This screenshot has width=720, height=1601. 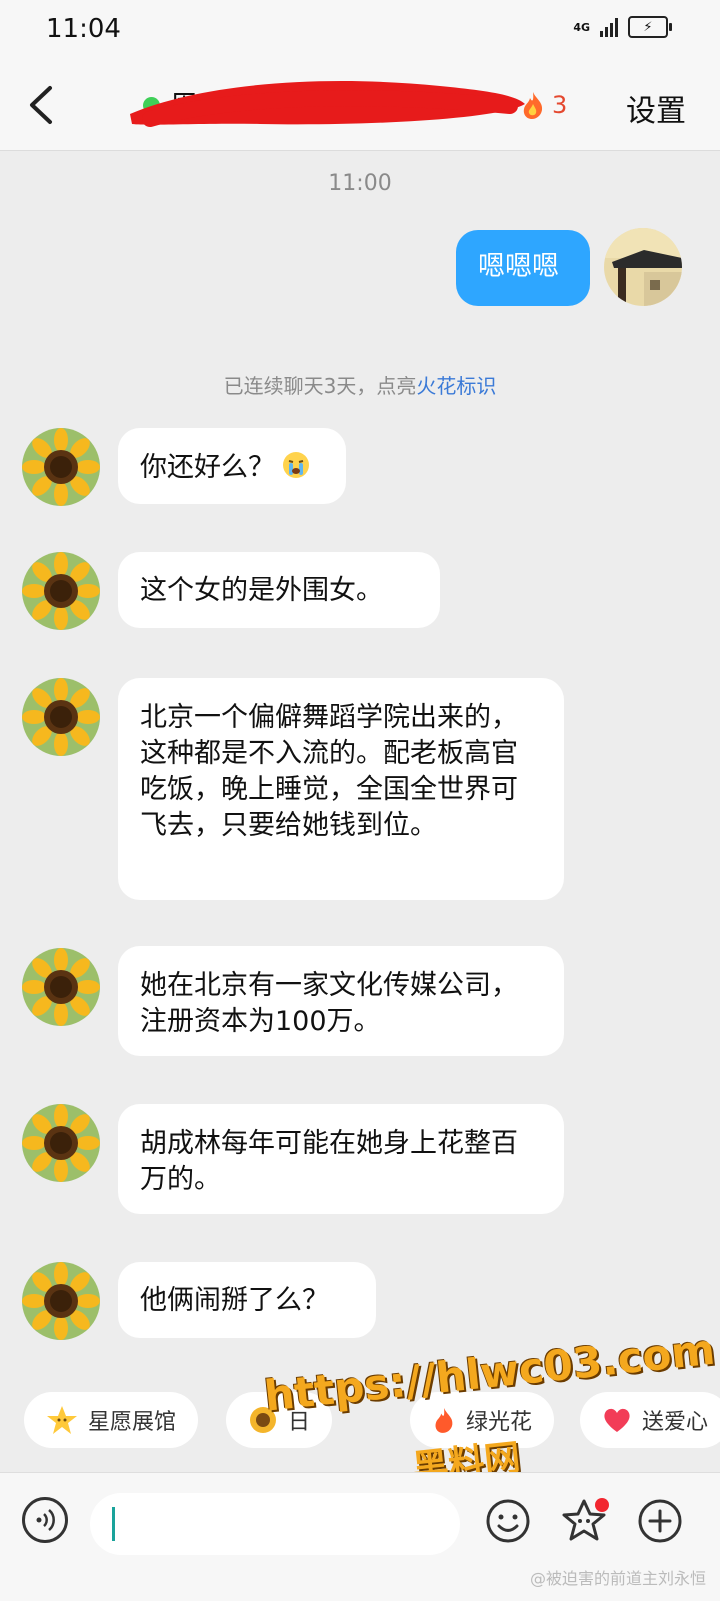 What do you see at coordinates (207, 467) in the screenshot?
I see `message-text: 你还好么？` at bounding box center [207, 467].